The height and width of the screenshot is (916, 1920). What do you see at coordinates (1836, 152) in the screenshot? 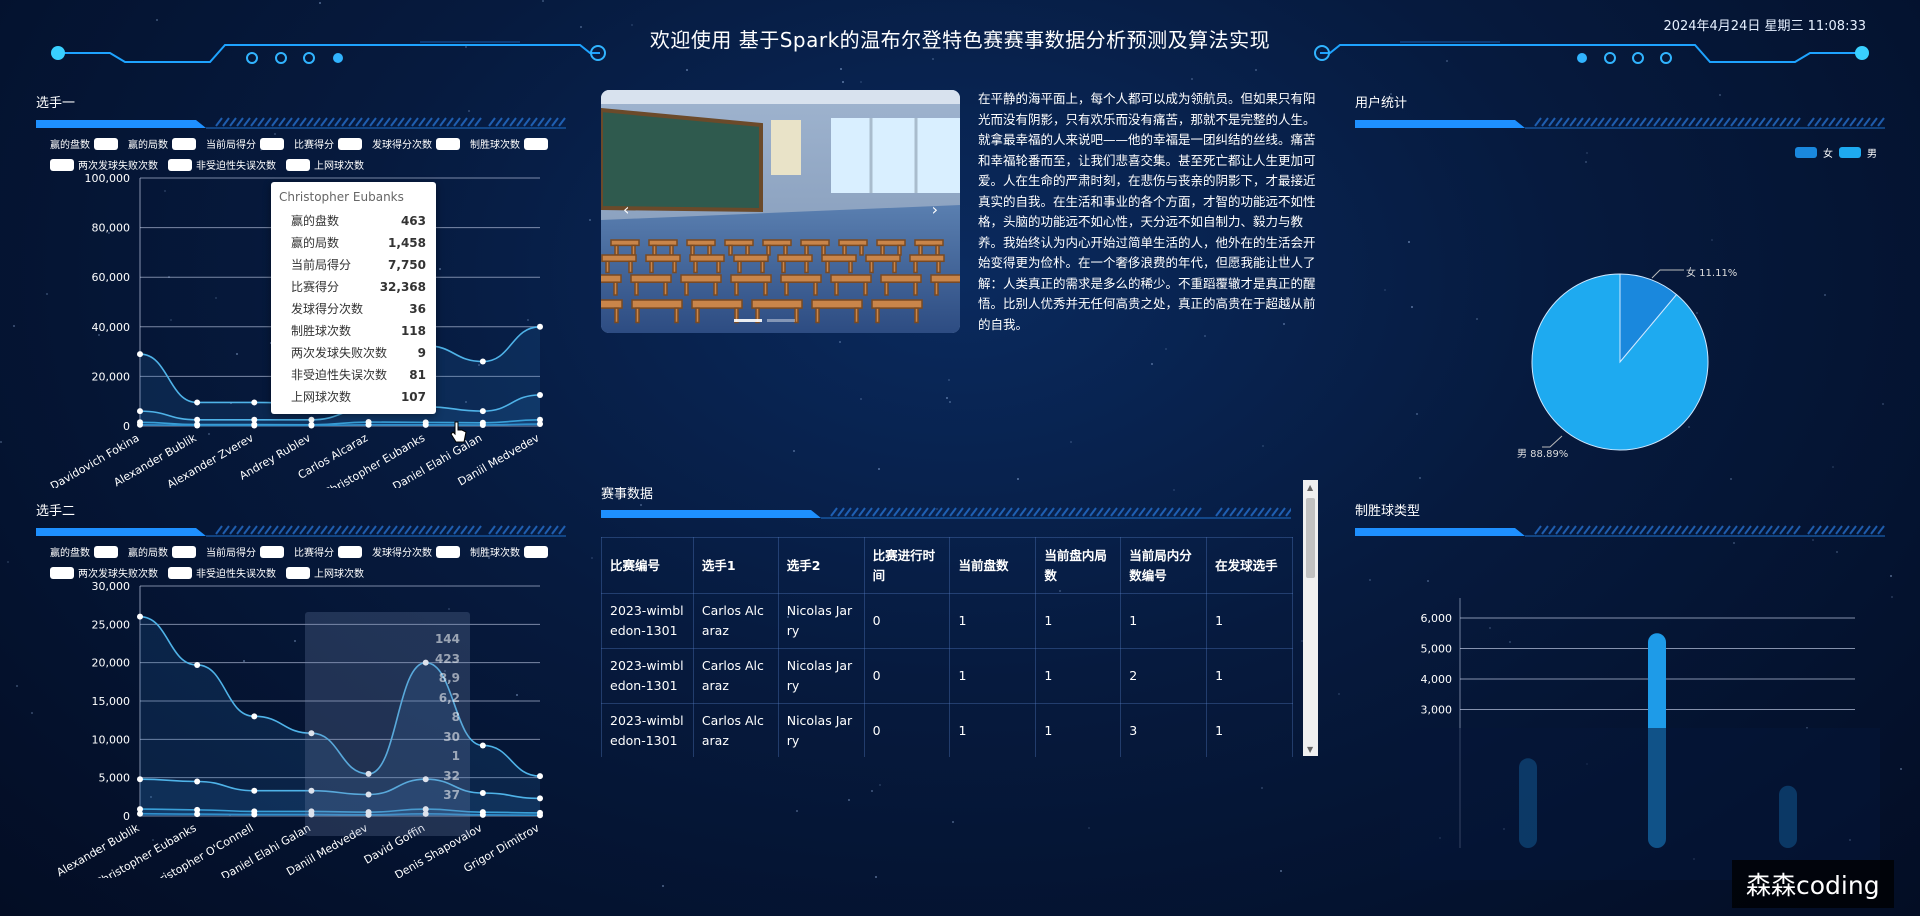
I see `users-legend: 女 男` at bounding box center [1836, 152].